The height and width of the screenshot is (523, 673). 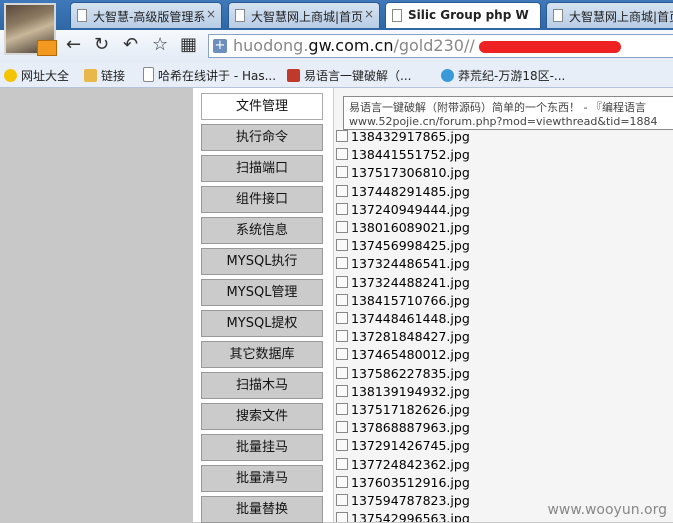 I want to click on file-row: 137517306810.jpg, so click(x=403, y=174).